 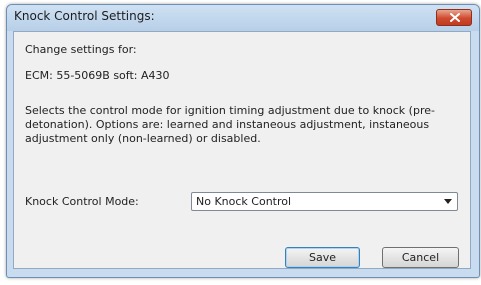 I want to click on knock-mode-value: No Knock Control, so click(x=244, y=201).